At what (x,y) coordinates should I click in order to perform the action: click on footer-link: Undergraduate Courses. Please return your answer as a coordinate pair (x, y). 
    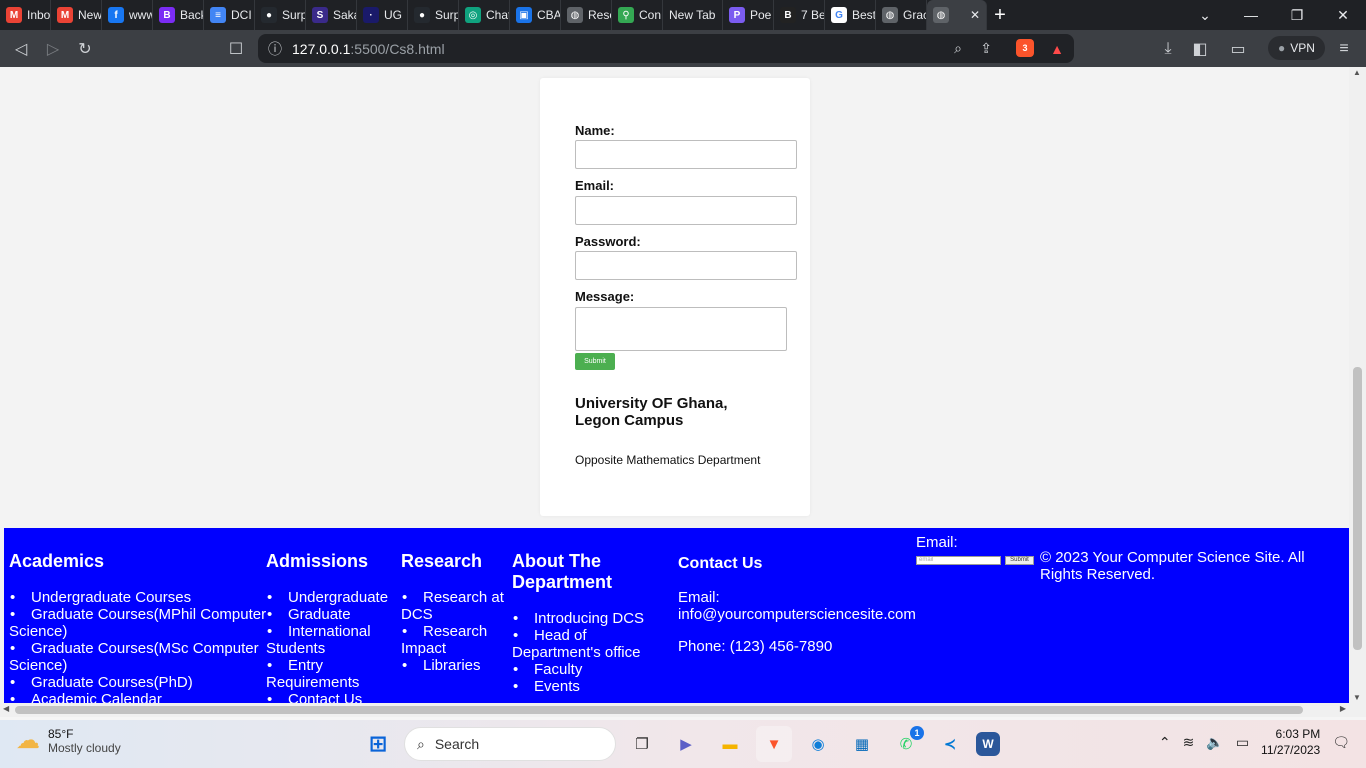
    Looking at the image, I should click on (138, 597).